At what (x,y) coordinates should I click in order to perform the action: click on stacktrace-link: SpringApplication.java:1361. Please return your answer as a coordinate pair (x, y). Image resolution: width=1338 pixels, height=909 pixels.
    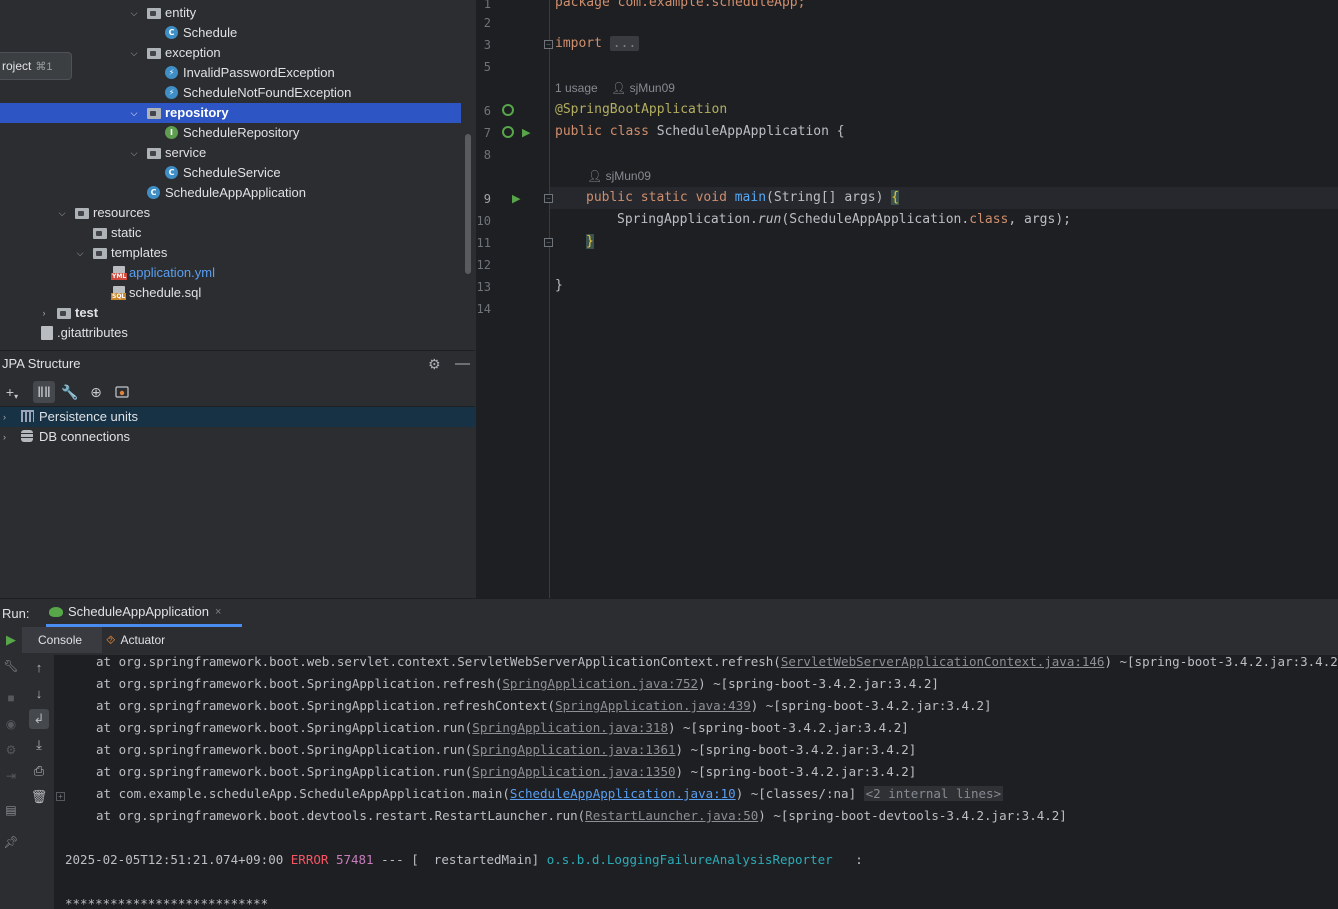
    Looking at the image, I should click on (573, 749).